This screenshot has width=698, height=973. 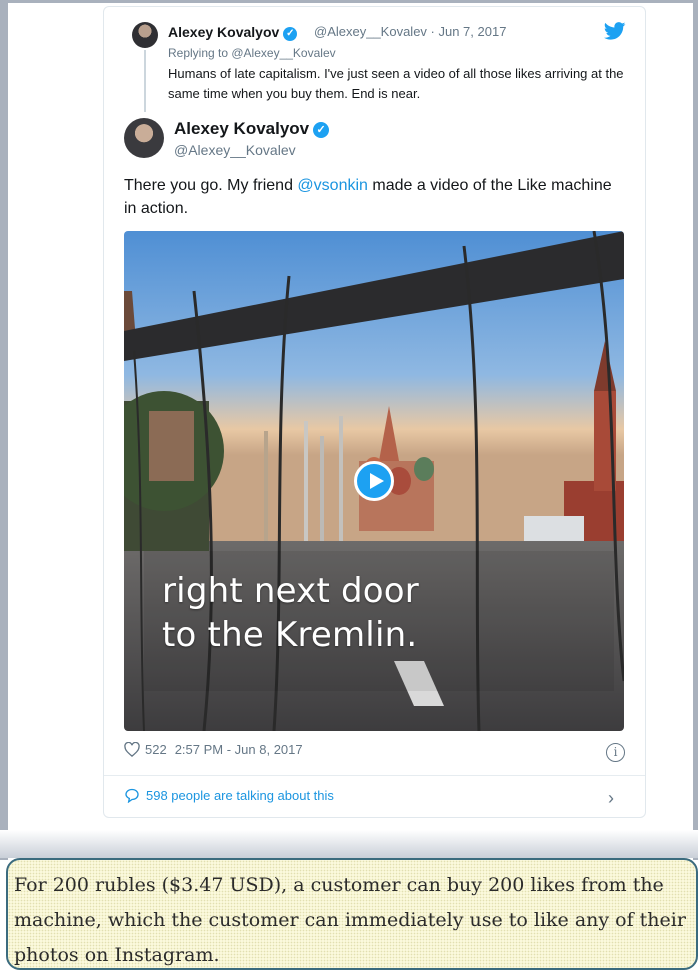 I want to click on info-icon: i, so click(x=615, y=752).